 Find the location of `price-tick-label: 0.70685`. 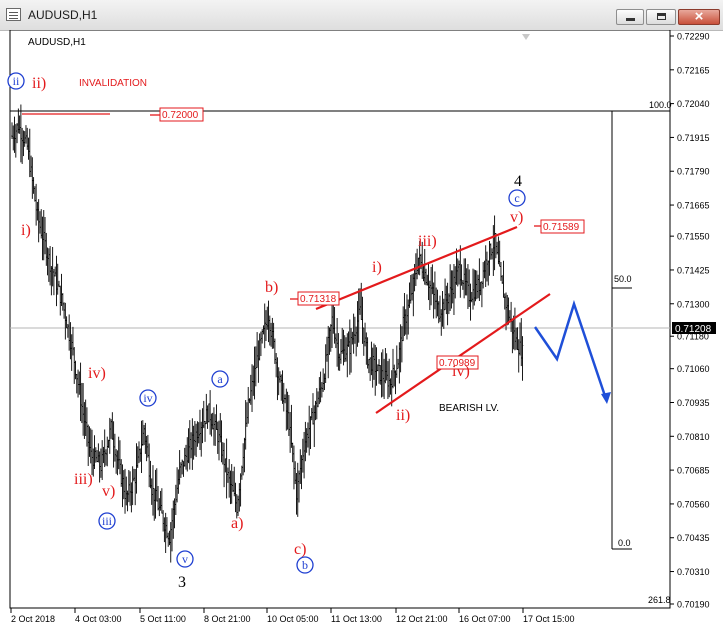

price-tick-label: 0.70685 is located at coordinates (693, 471).